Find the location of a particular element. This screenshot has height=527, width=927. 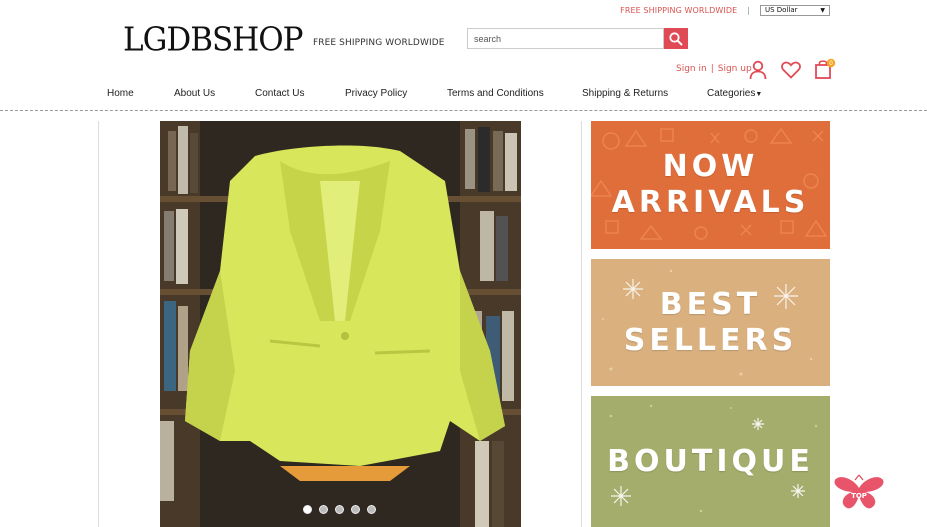

cart-count-badge: 0 is located at coordinates (831, 63).